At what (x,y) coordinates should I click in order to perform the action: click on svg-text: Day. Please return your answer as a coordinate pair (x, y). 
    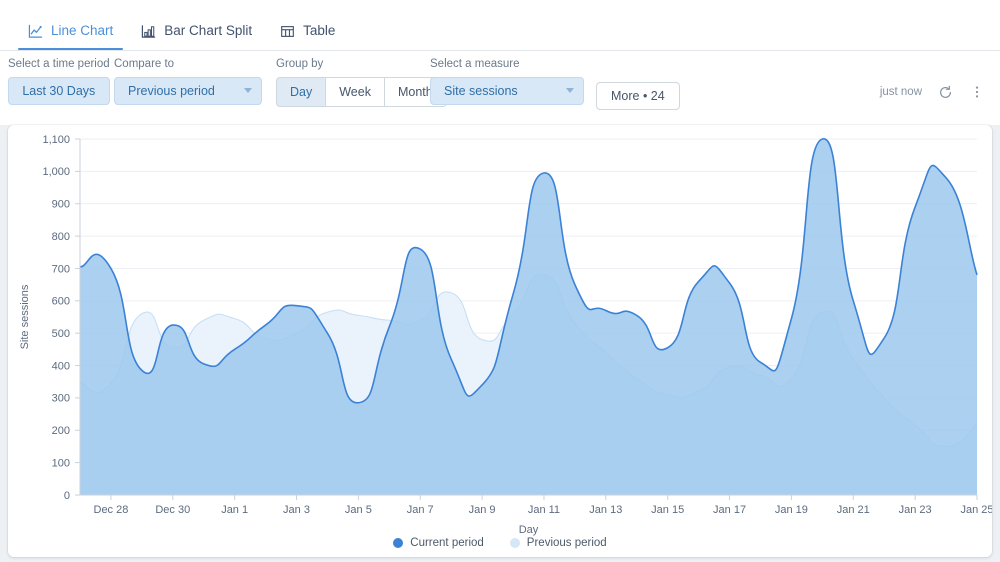
    Looking at the image, I should click on (529, 530).